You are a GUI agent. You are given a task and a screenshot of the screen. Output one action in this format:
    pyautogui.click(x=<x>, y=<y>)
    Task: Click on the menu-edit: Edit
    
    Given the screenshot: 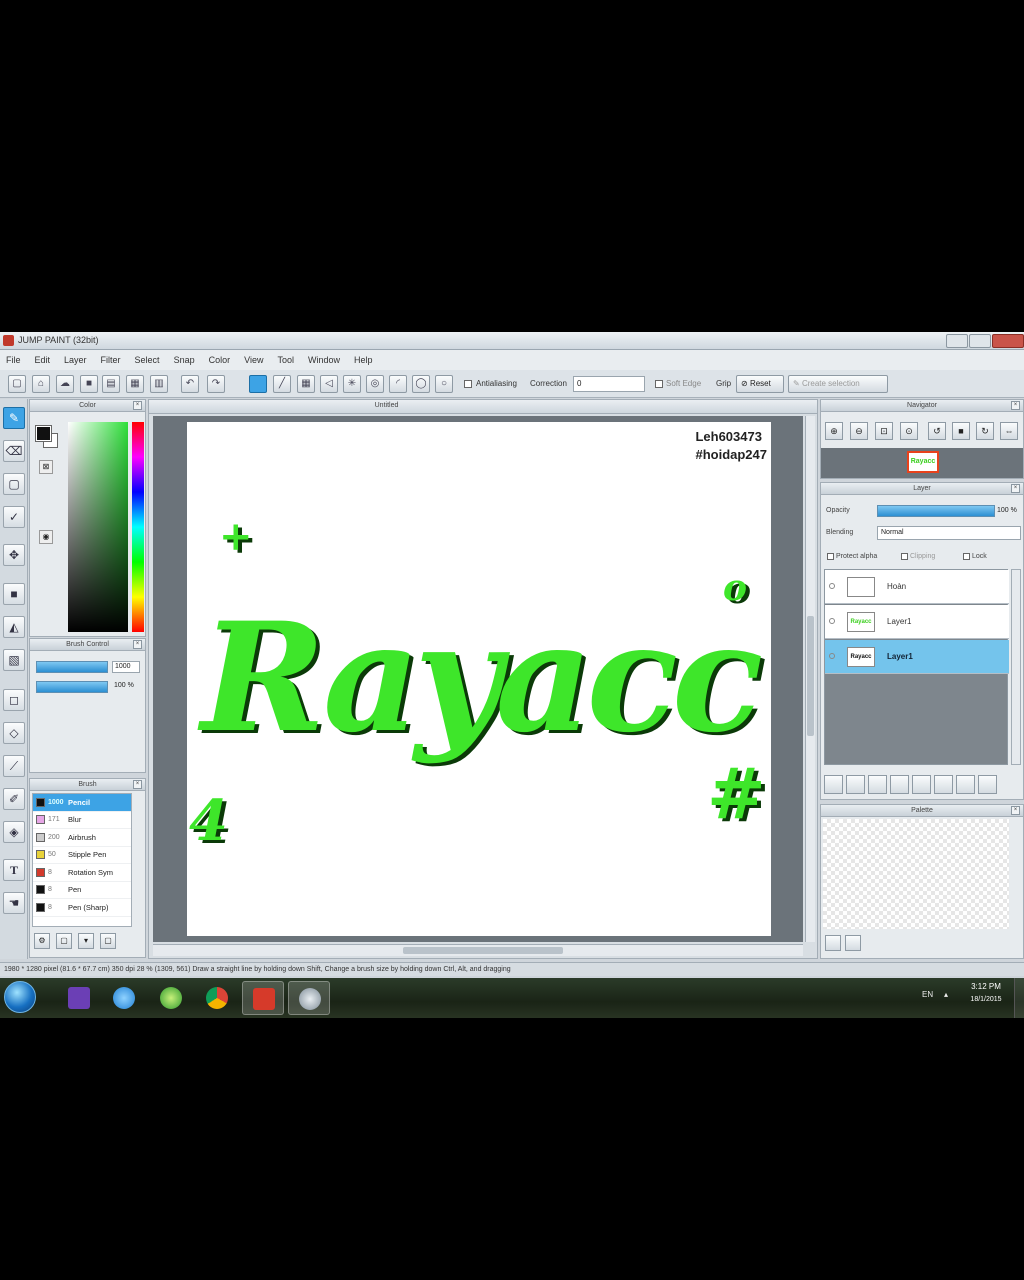 What is the action you would take?
    pyautogui.click(x=43, y=360)
    